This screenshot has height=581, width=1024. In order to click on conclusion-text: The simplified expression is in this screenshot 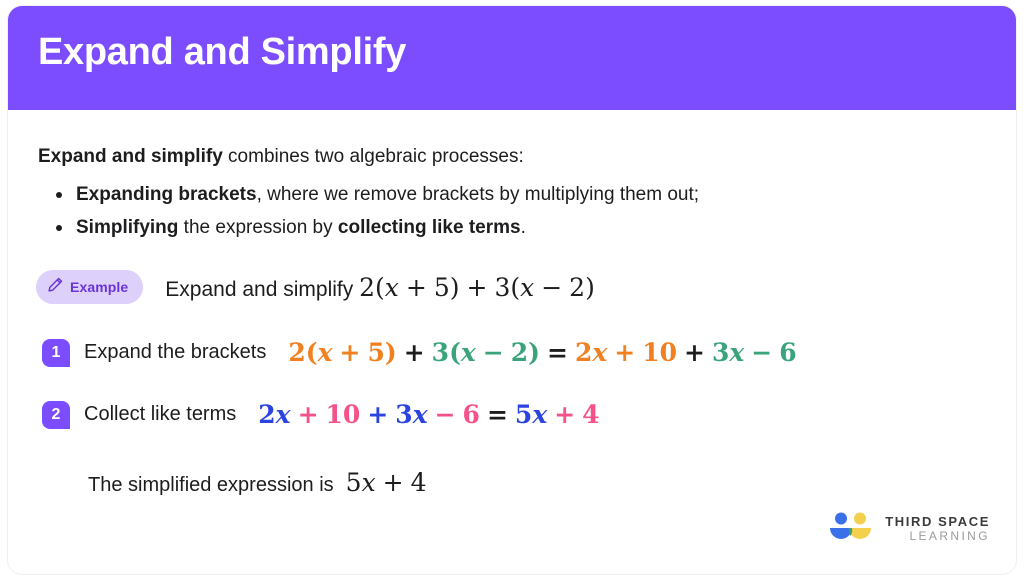, I will do `click(211, 485)`.